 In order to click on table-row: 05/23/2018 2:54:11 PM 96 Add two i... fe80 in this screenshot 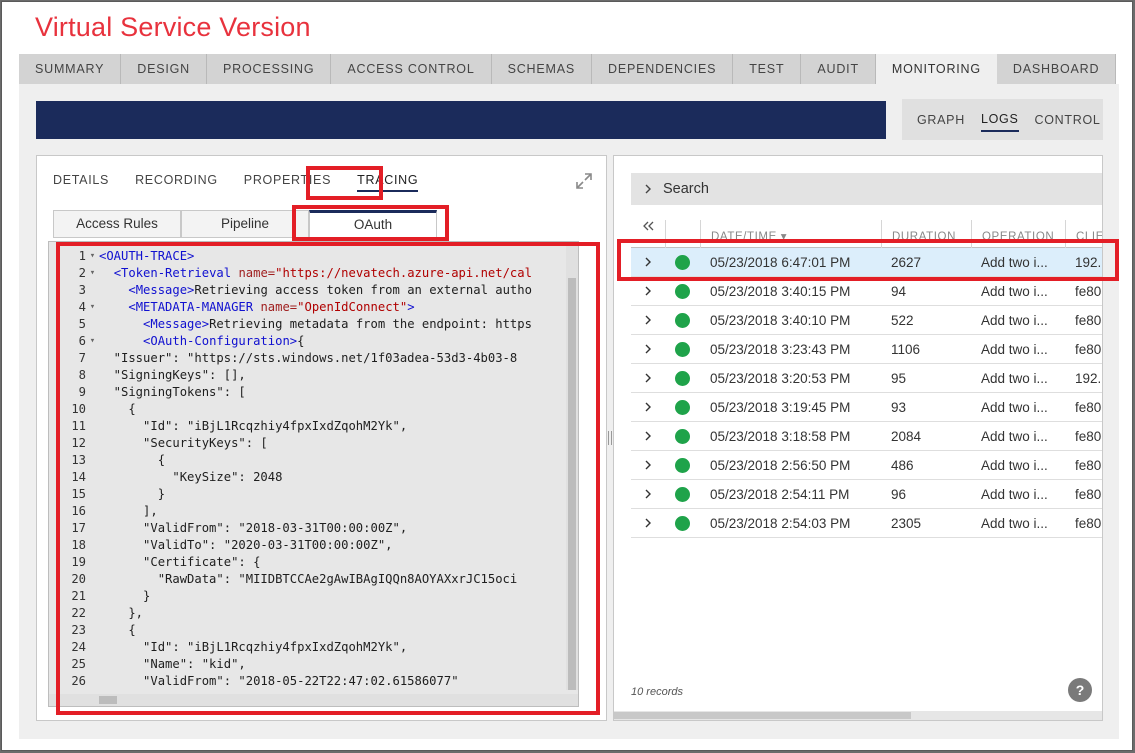, I will do `click(866, 494)`.